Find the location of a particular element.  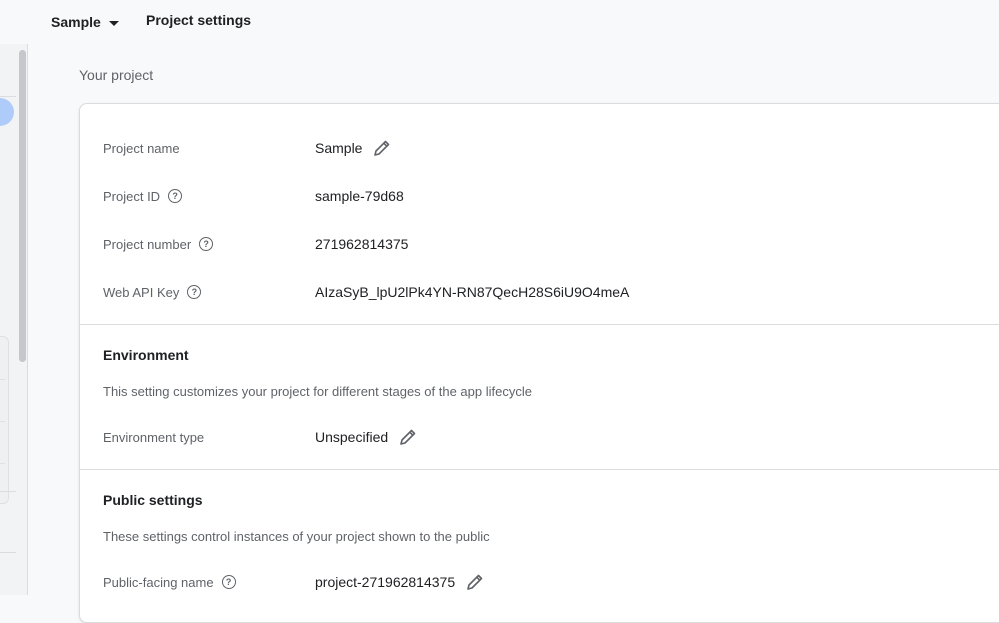

public-facing-name-value-text: project-271962814375 is located at coordinates (385, 582).